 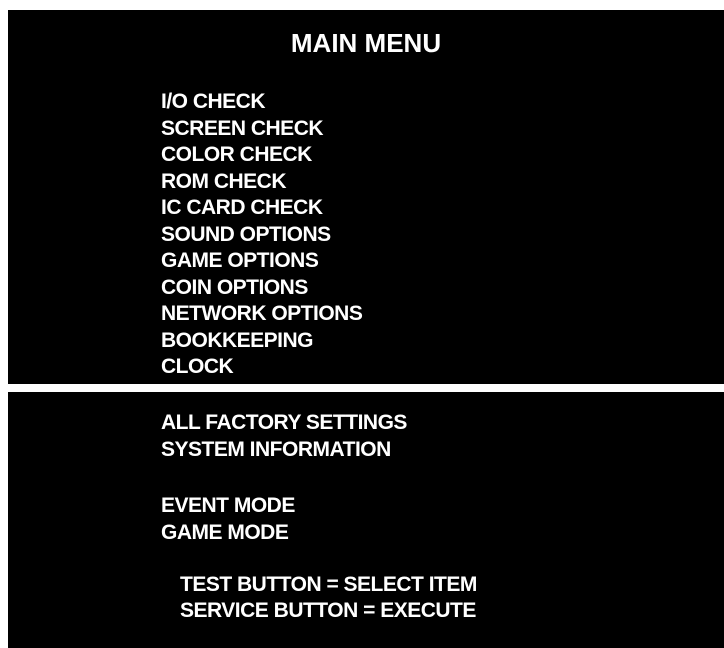 What do you see at coordinates (284, 423) in the screenshot?
I see `menu-item-all-factory-settings: ALL FACTORY SETTINGS` at bounding box center [284, 423].